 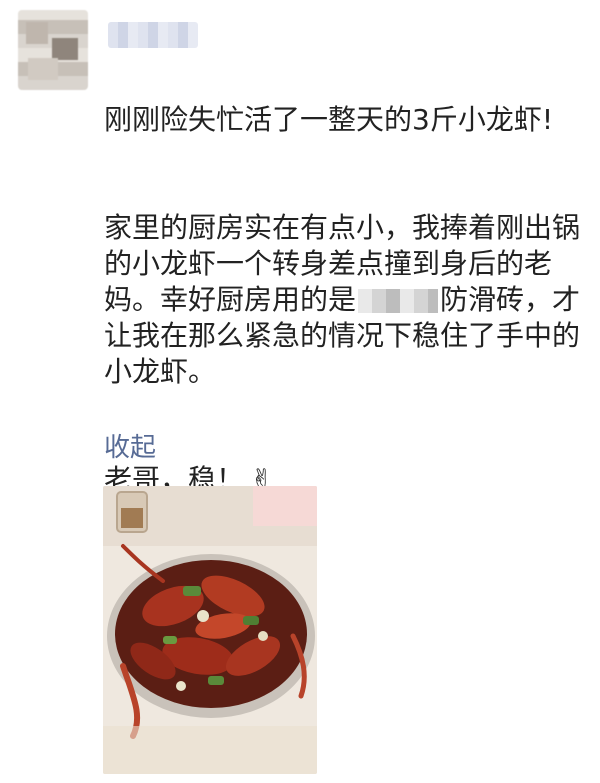 I want to click on post-paragraph-1: 刚刚险失忙活了一整天的3斤小龙虾!, so click(x=329, y=119).